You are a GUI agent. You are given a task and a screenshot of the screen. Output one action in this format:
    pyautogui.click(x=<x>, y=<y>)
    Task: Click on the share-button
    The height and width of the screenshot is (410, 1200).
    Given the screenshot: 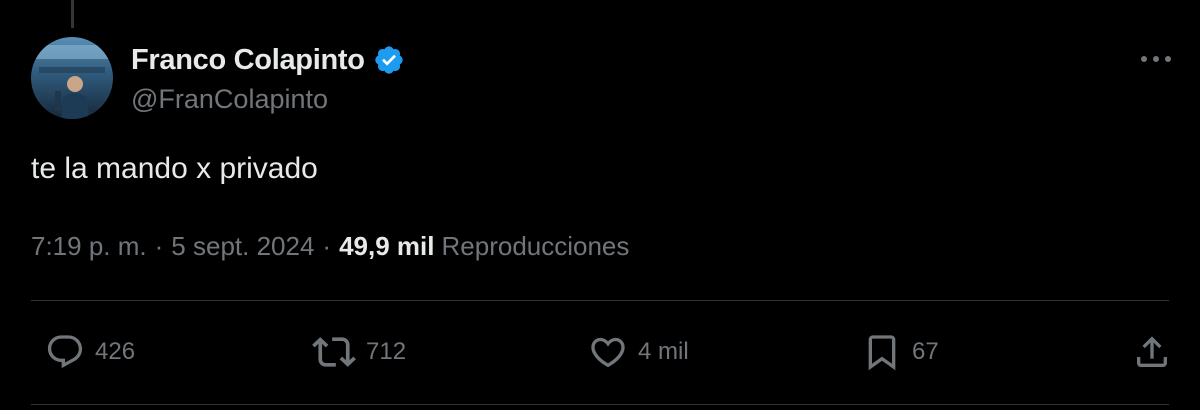 What is the action you would take?
    pyautogui.click(x=1152, y=352)
    